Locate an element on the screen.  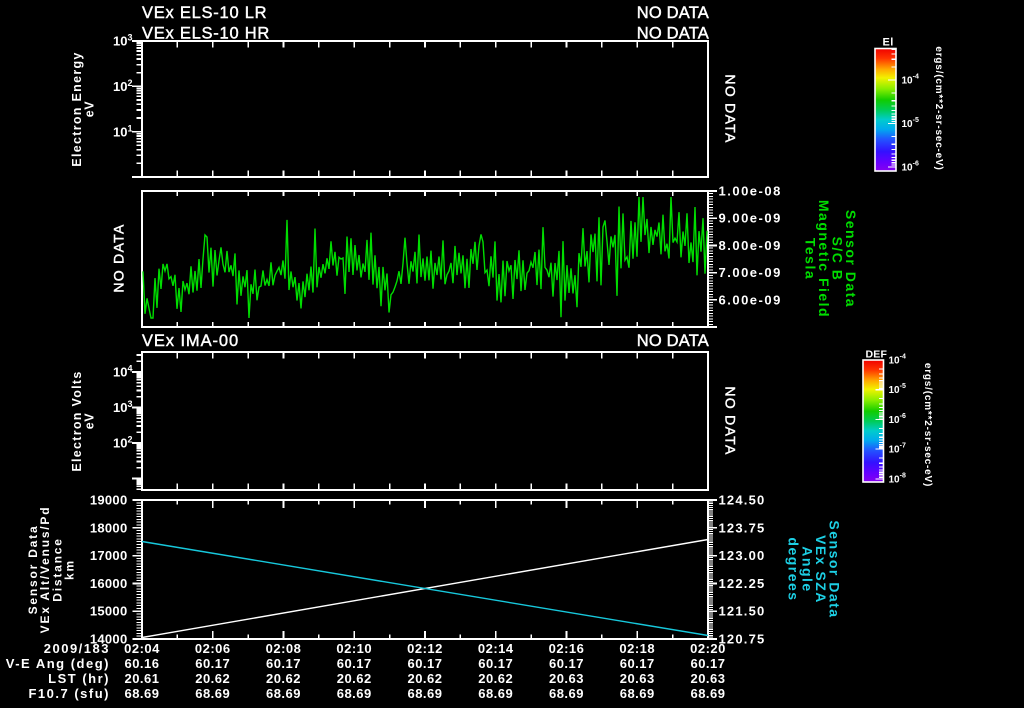
svg-text: 19000 is located at coordinates (109, 500).